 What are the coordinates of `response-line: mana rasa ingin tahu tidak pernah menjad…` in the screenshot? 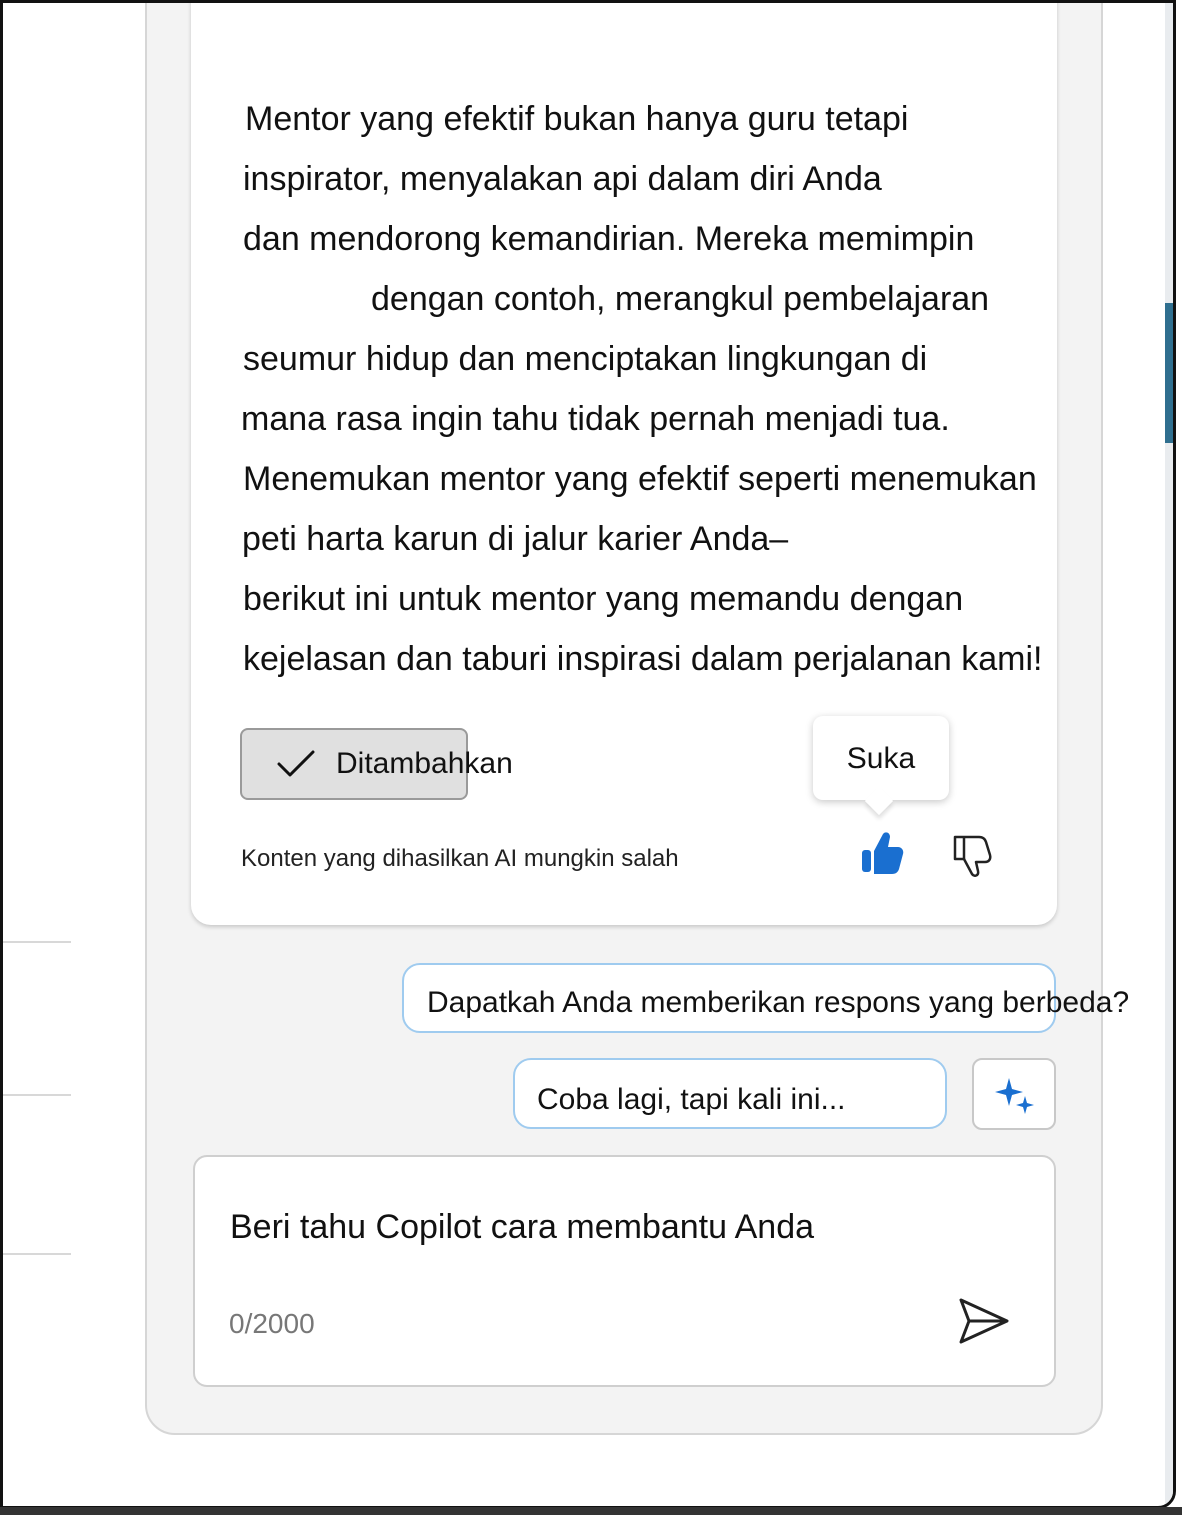 It's located at (595, 419).